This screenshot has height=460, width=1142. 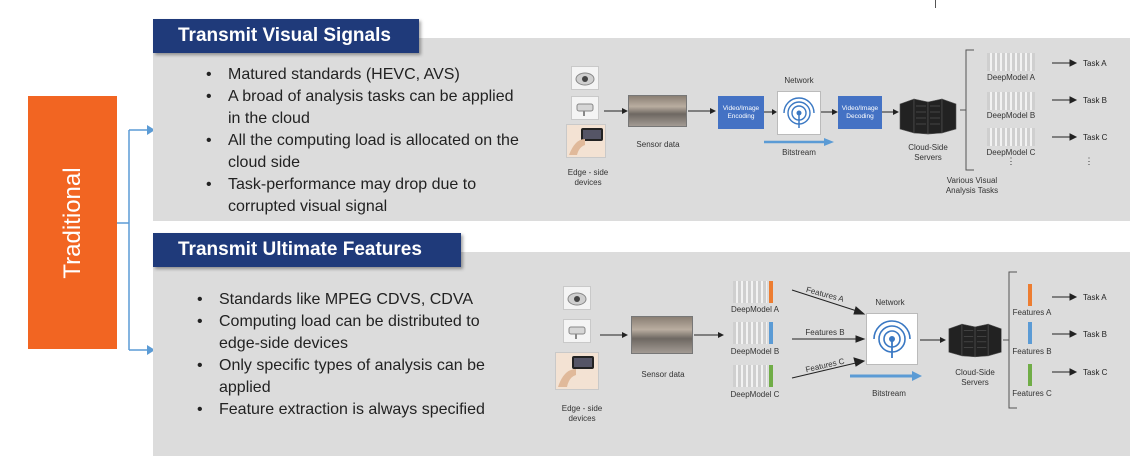 I want to click on visual-signals-title: Transmit Visual Signals, so click(x=286, y=36).